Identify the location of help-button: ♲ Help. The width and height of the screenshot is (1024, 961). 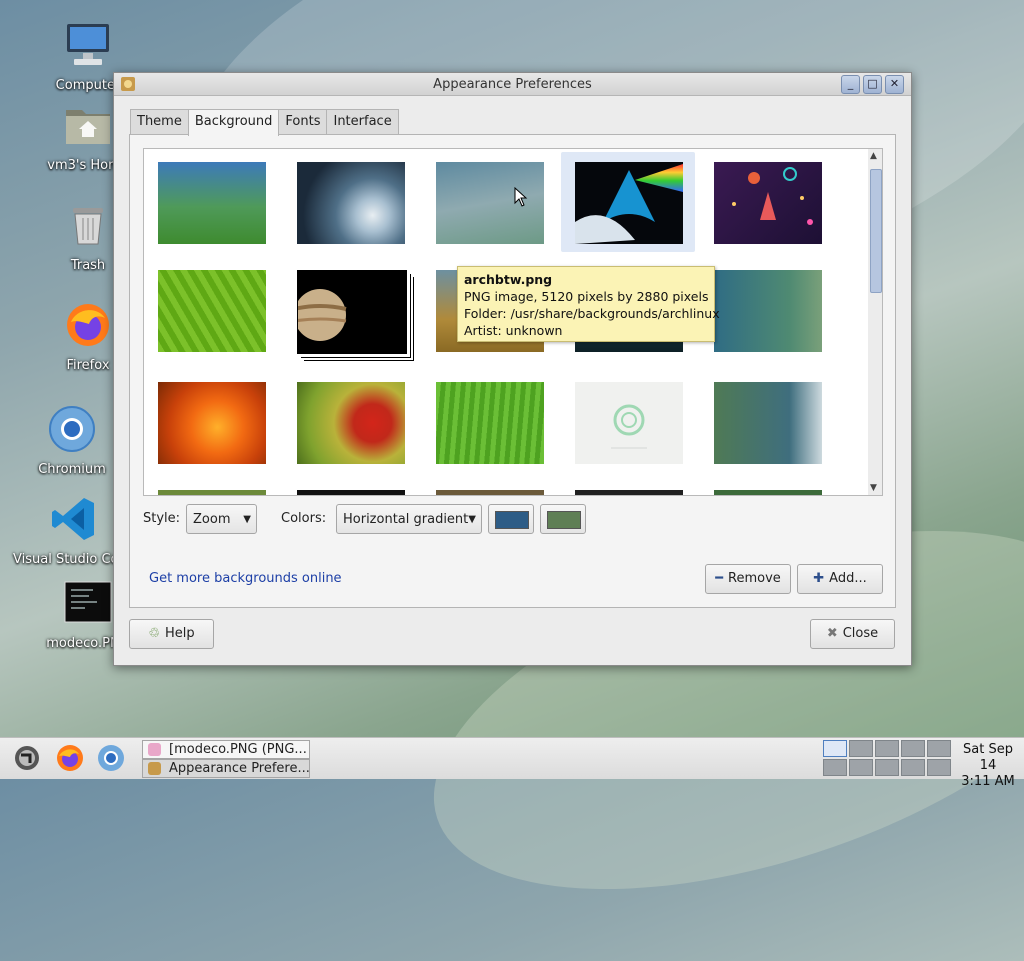
(171, 634).